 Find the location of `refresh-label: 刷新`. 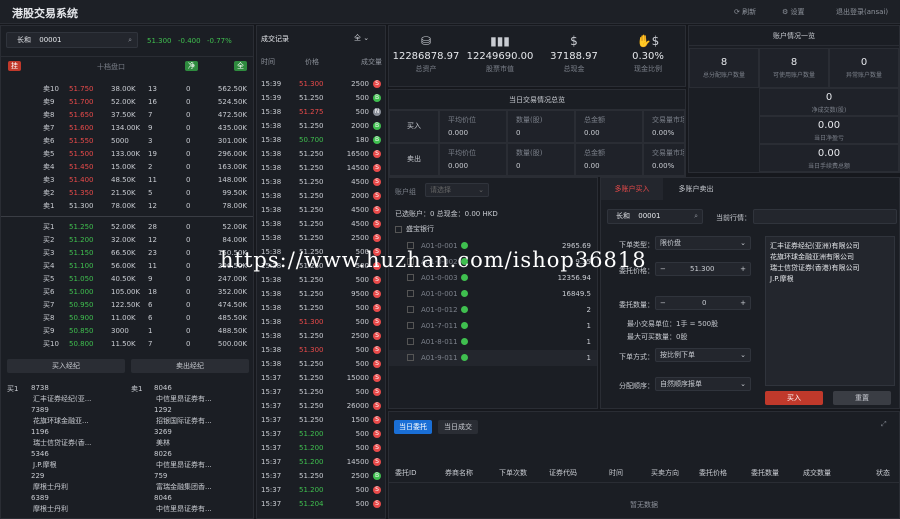

refresh-label: 刷新 is located at coordinates (749, 12).